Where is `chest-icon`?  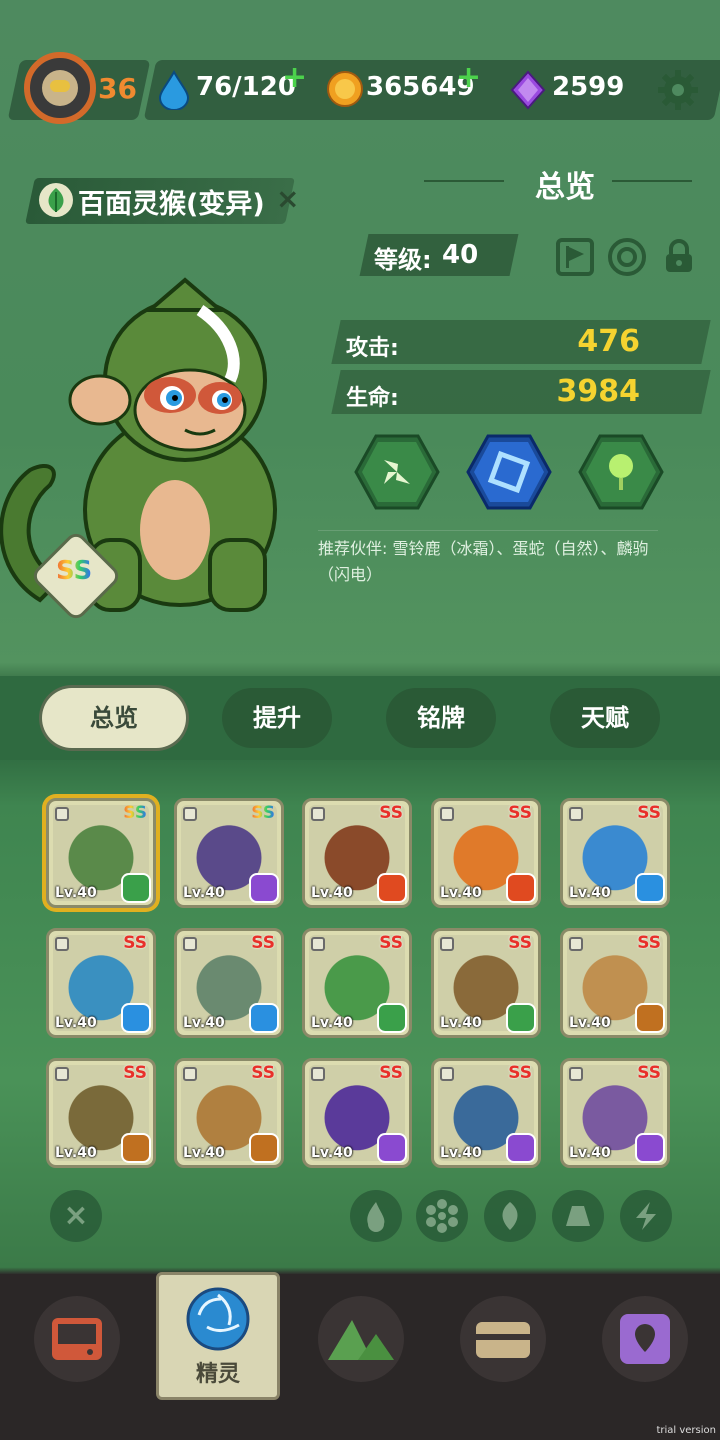
chest-icon is located at coordinates (503, 1340).